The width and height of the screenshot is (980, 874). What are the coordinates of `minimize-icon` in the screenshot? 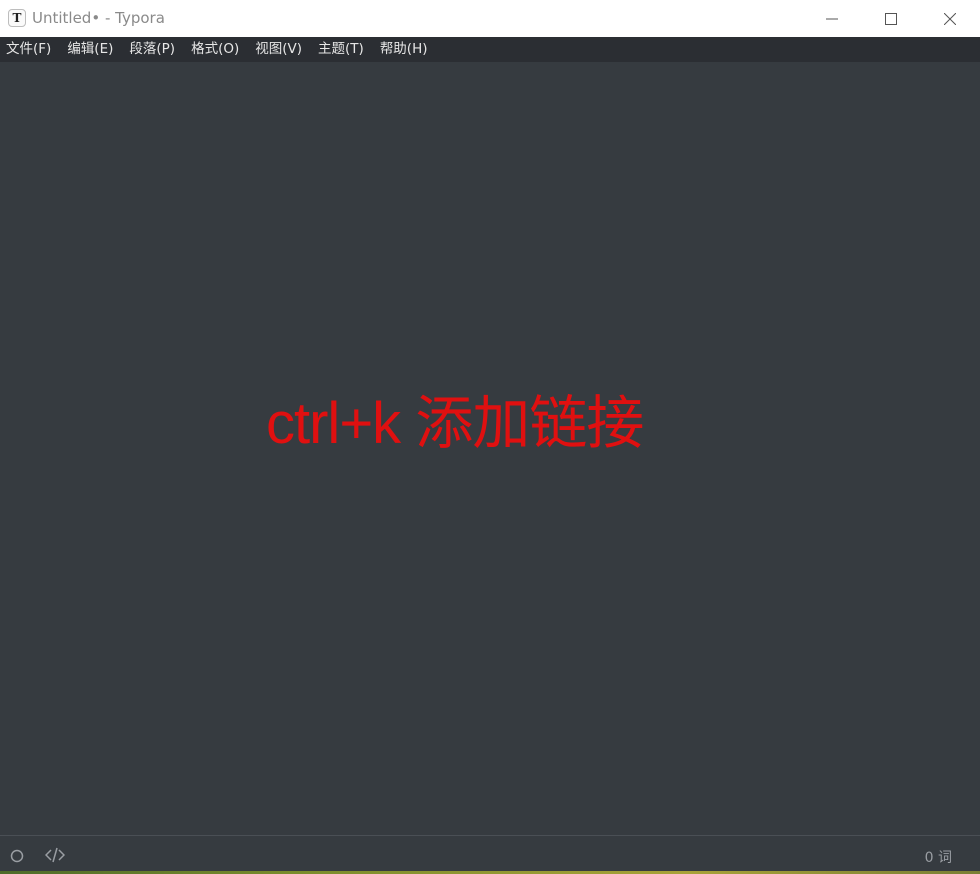 It's located at (832, 18).